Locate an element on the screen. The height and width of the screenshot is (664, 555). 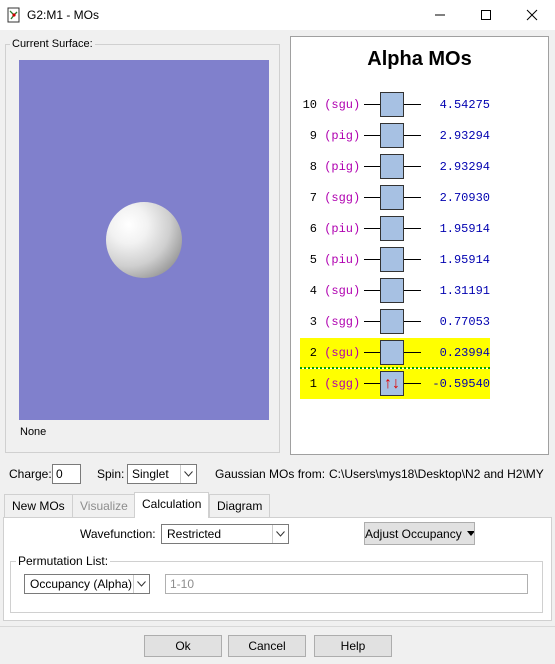
mo-number: 3 is located at coordinates (313, 322).